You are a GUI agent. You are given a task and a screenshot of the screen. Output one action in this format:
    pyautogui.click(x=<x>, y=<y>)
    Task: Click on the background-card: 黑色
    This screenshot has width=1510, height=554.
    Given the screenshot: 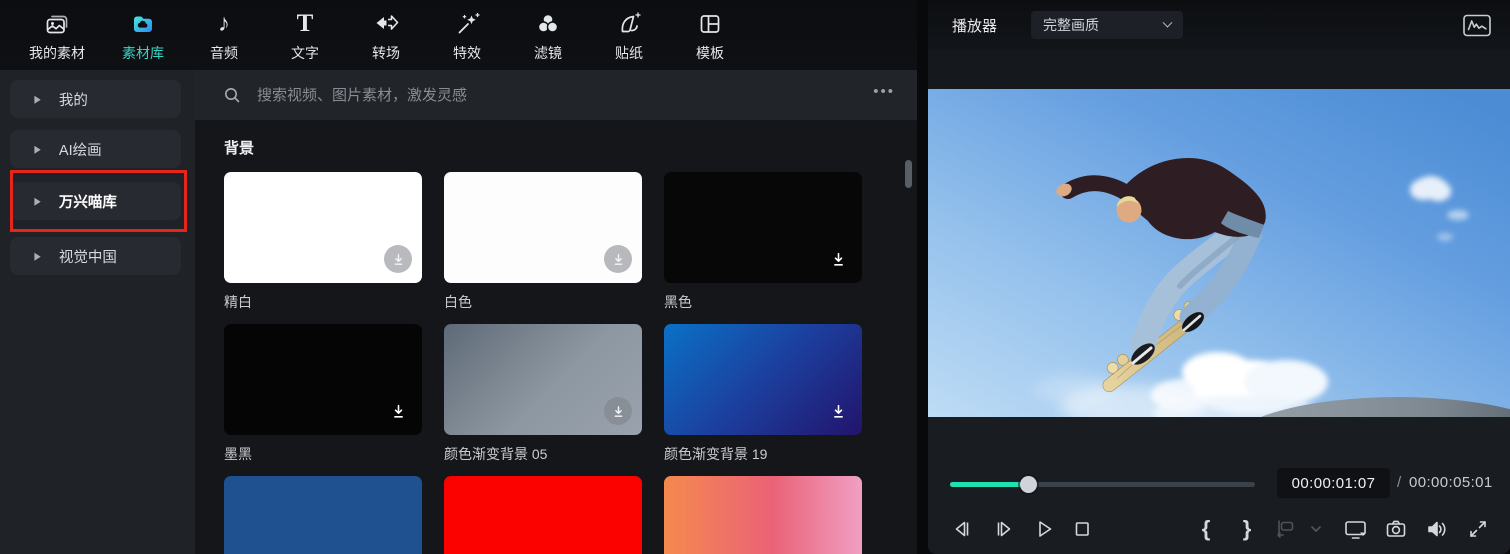 What is the action you would take?
    pyautogui.click(x=763, y=248)
    